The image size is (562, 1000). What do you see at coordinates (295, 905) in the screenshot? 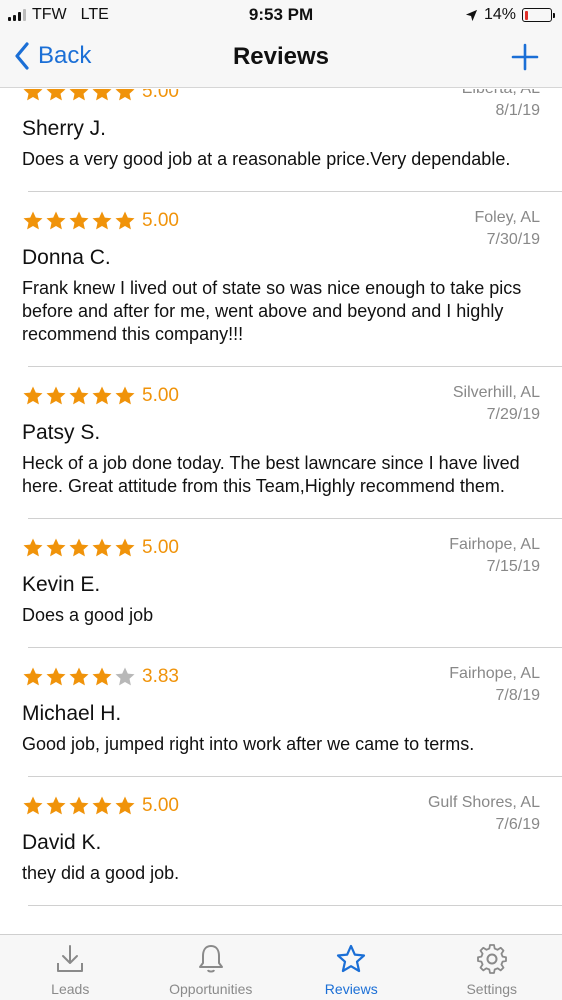
I see `review-divider` at bounding box center [295, 905].